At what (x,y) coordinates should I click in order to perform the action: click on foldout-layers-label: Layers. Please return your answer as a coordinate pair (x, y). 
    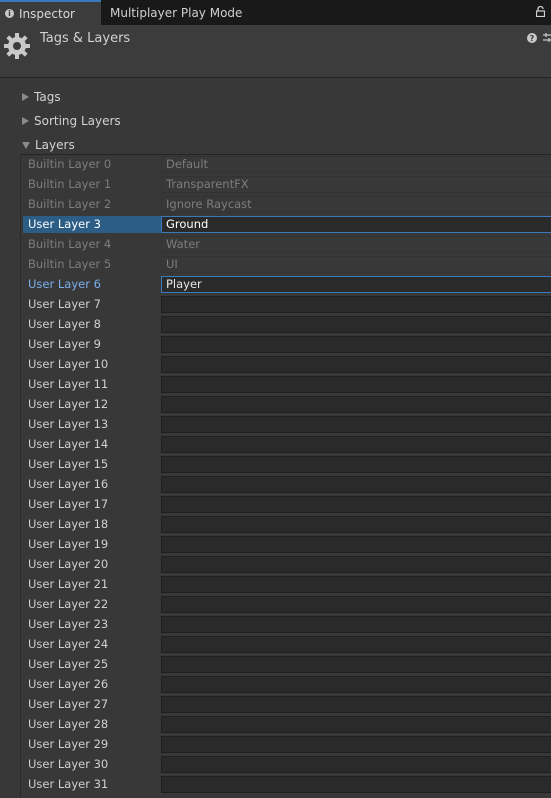
    Looking at the image, I should click on (55, 145).